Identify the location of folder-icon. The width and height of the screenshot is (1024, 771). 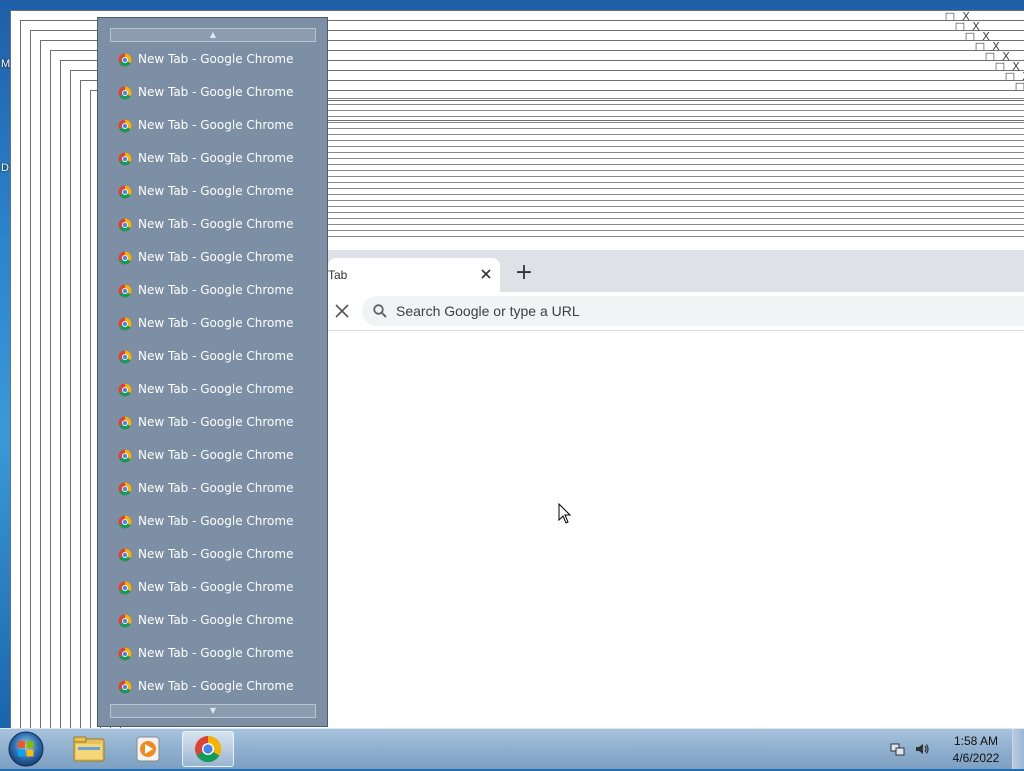
(89, 749).